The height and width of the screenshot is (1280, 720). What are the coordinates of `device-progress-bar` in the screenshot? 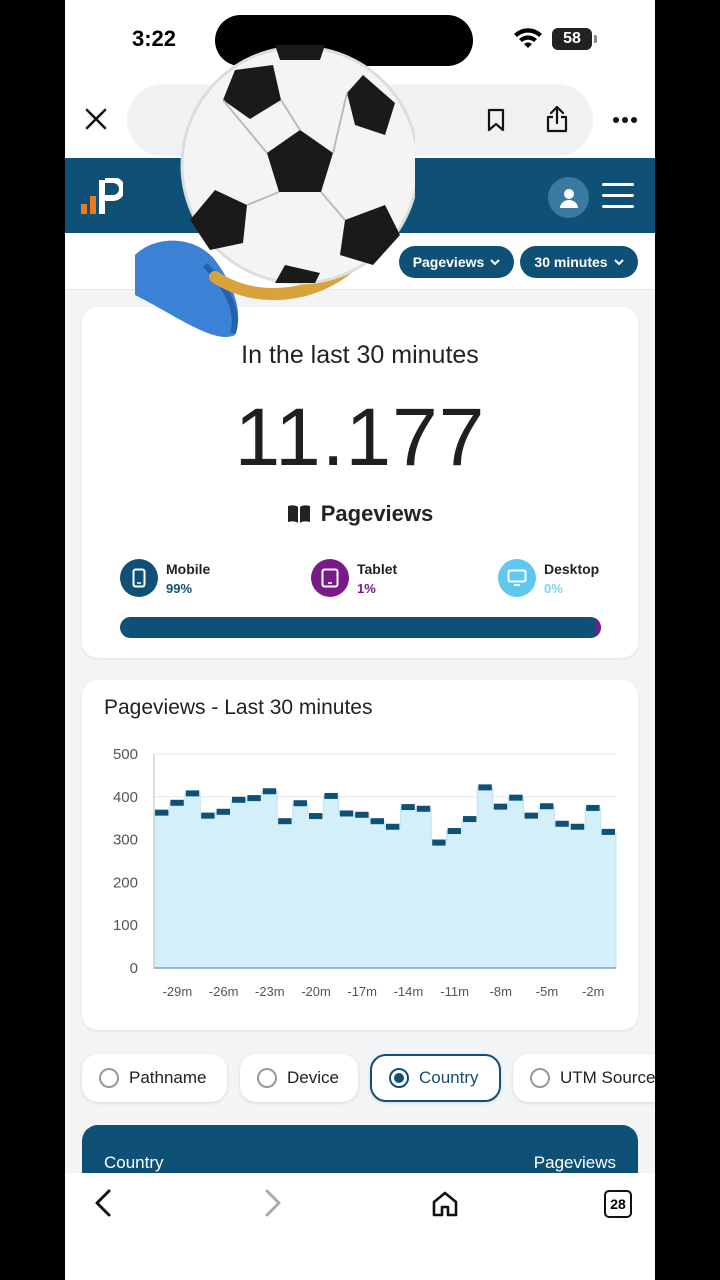 It's located at (360, 627).